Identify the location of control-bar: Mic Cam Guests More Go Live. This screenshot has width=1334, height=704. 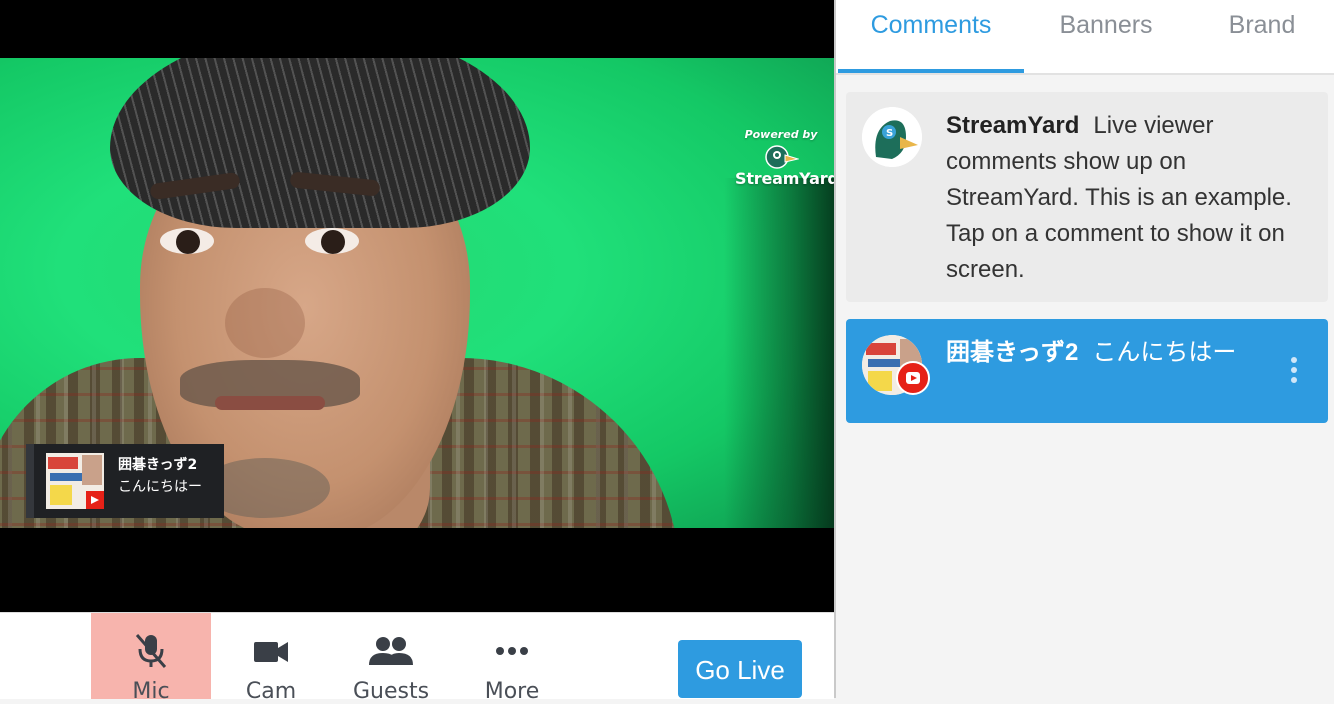
(417, 658).